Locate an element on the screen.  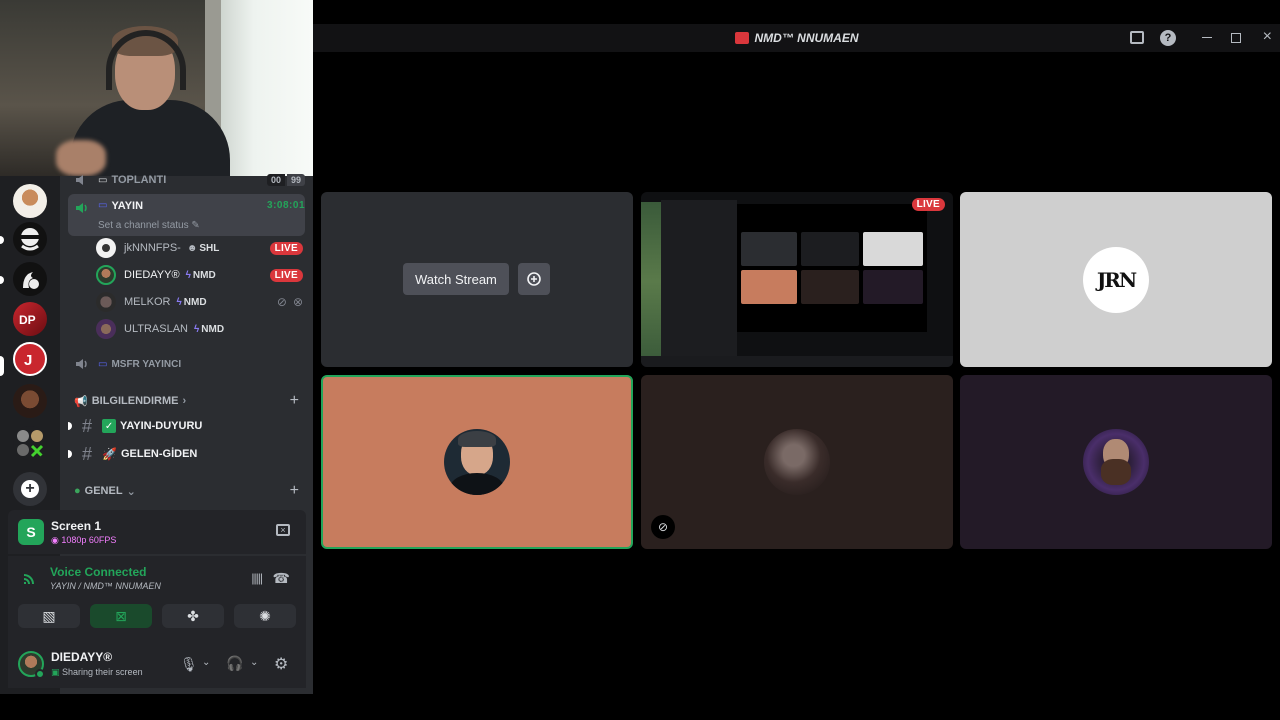
nested-sidebar is located at coordinates (699, 280).